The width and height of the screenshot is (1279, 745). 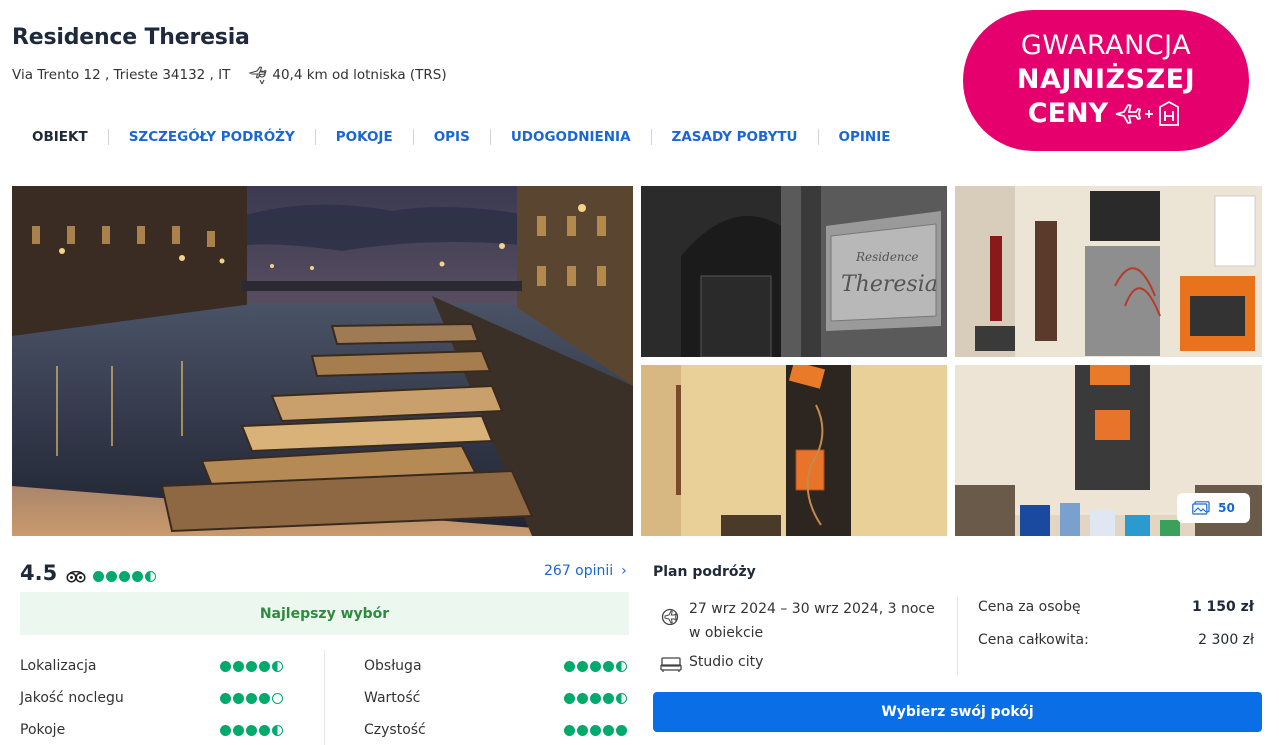 What do you see at coordinates (324, 697) in the screenshot?
I see `sub-ratings-divider` at bounding box center [324, 697].